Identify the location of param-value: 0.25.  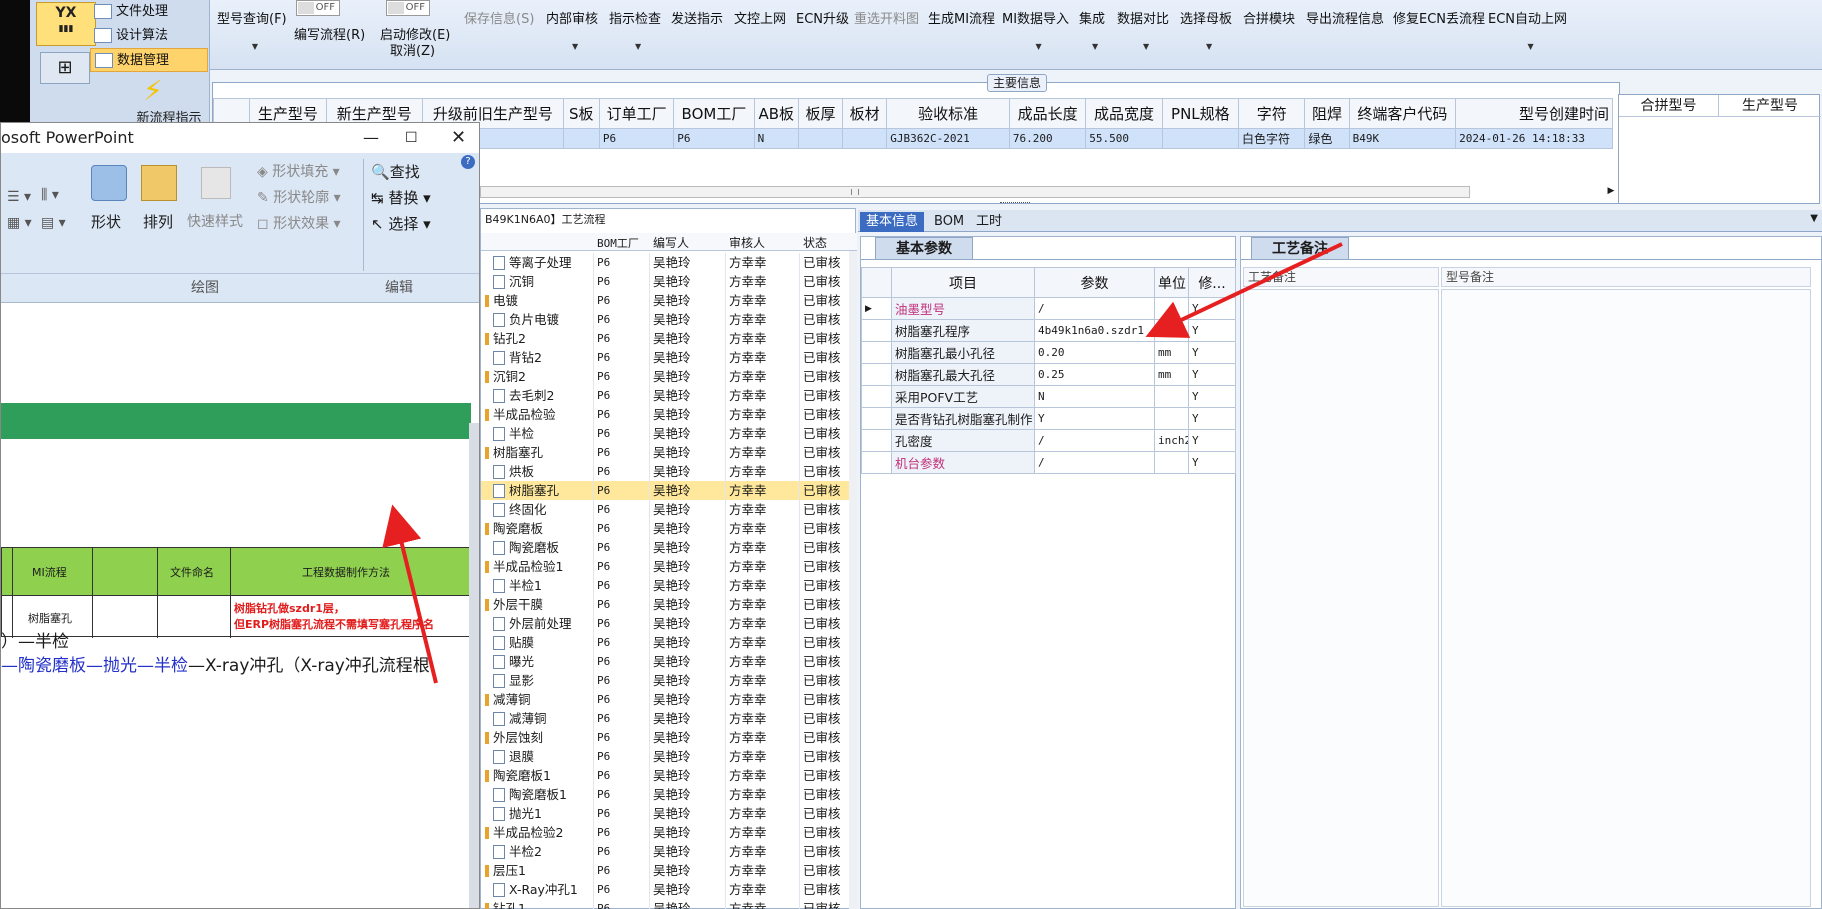
(1094, 374).